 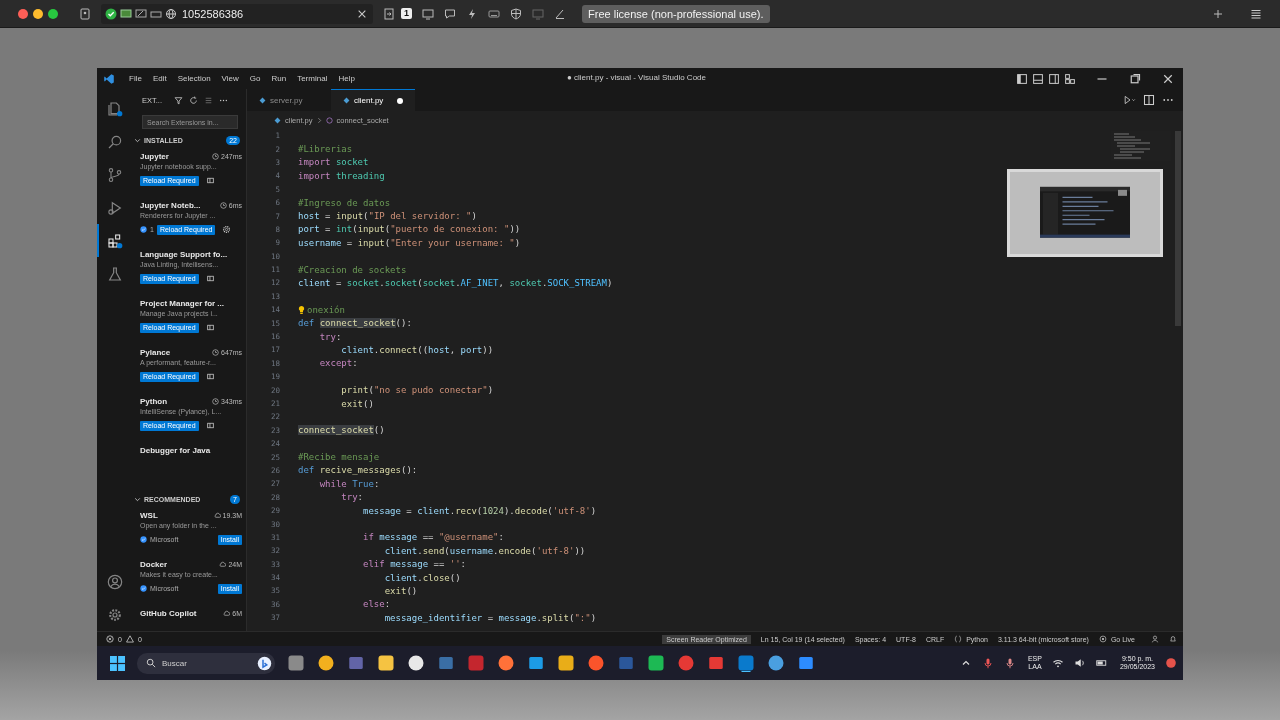 What do you see at coordinates (85, 13) in the screenshot?
I see `document-icon` at bounding box center [85, 13].